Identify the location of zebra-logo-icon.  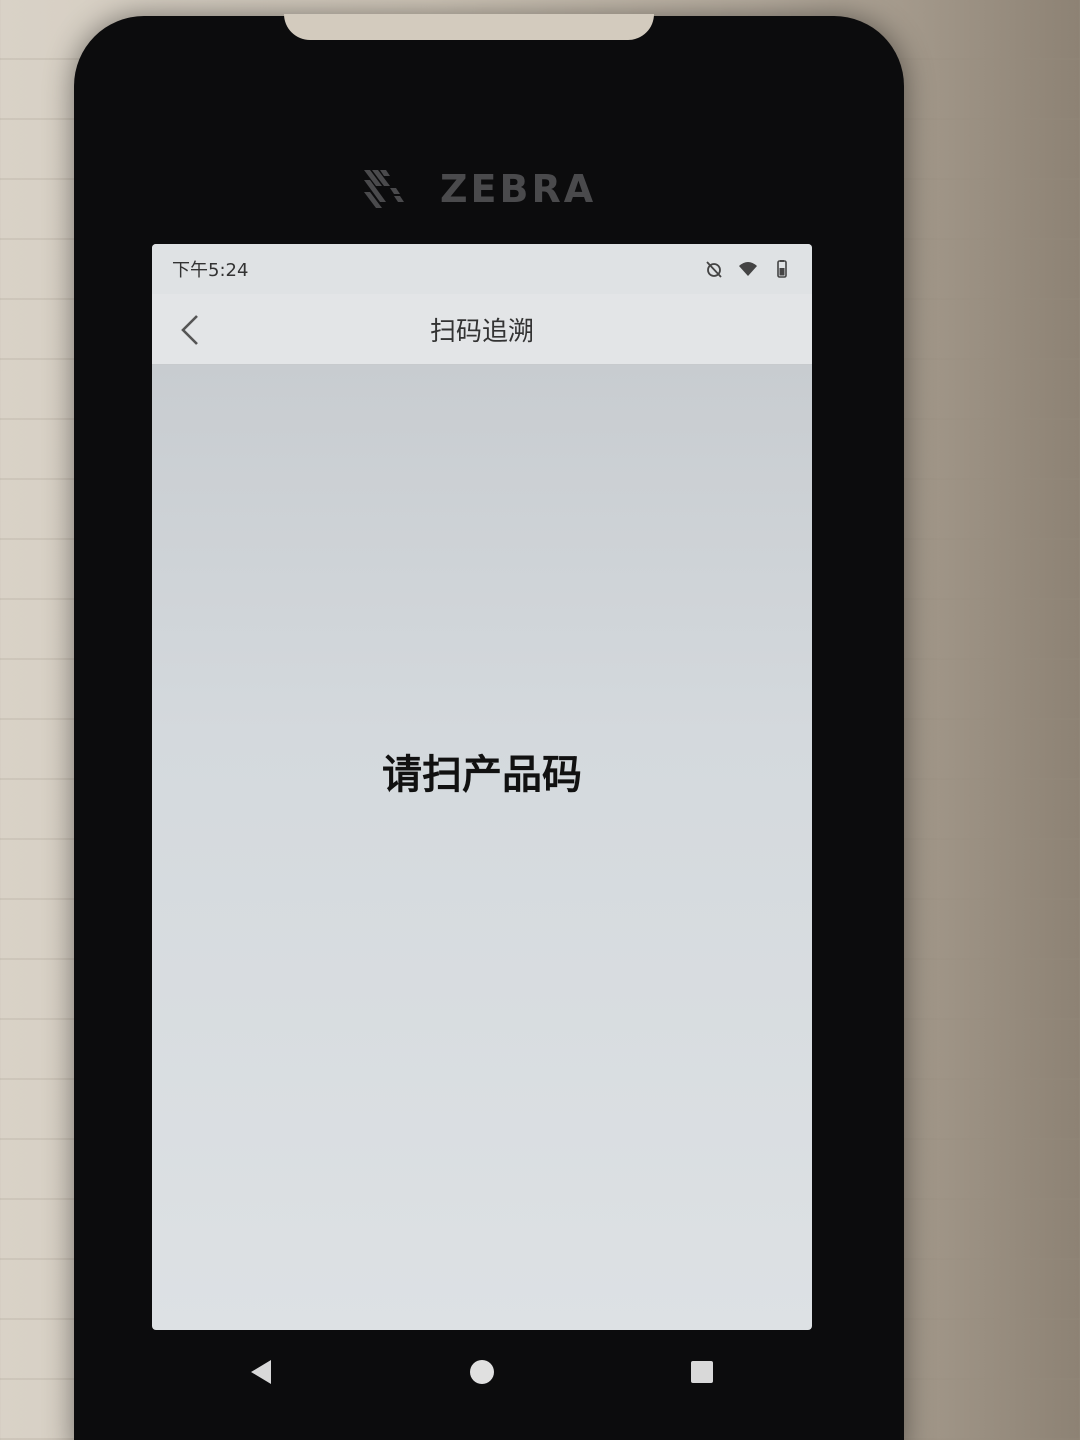
(384, 189).